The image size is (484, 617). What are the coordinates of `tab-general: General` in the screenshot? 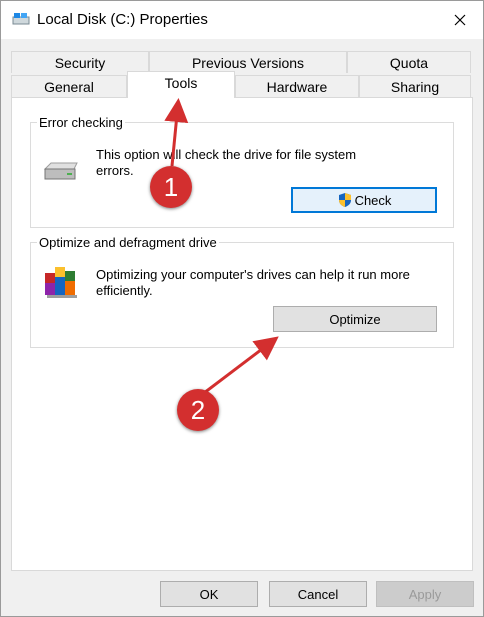 It's located at (69, 86).